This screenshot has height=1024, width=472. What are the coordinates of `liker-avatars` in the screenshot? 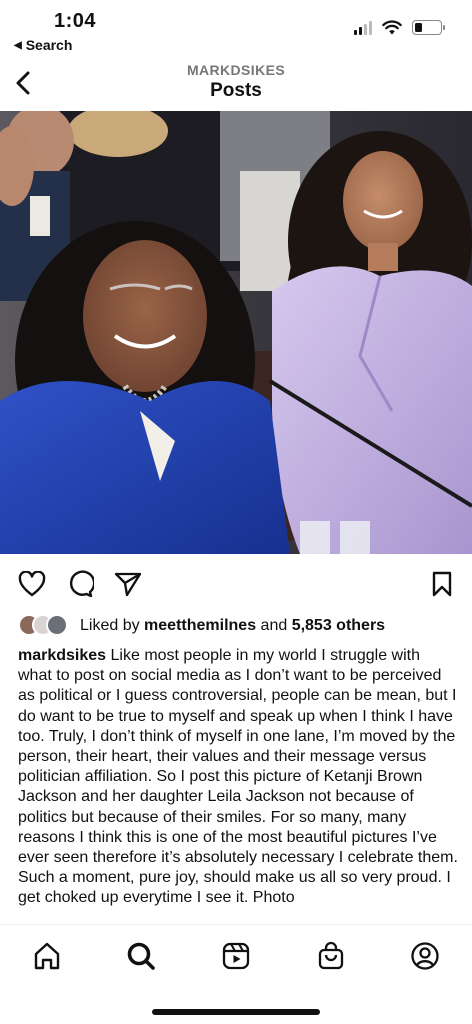 It's located at (46, 626).